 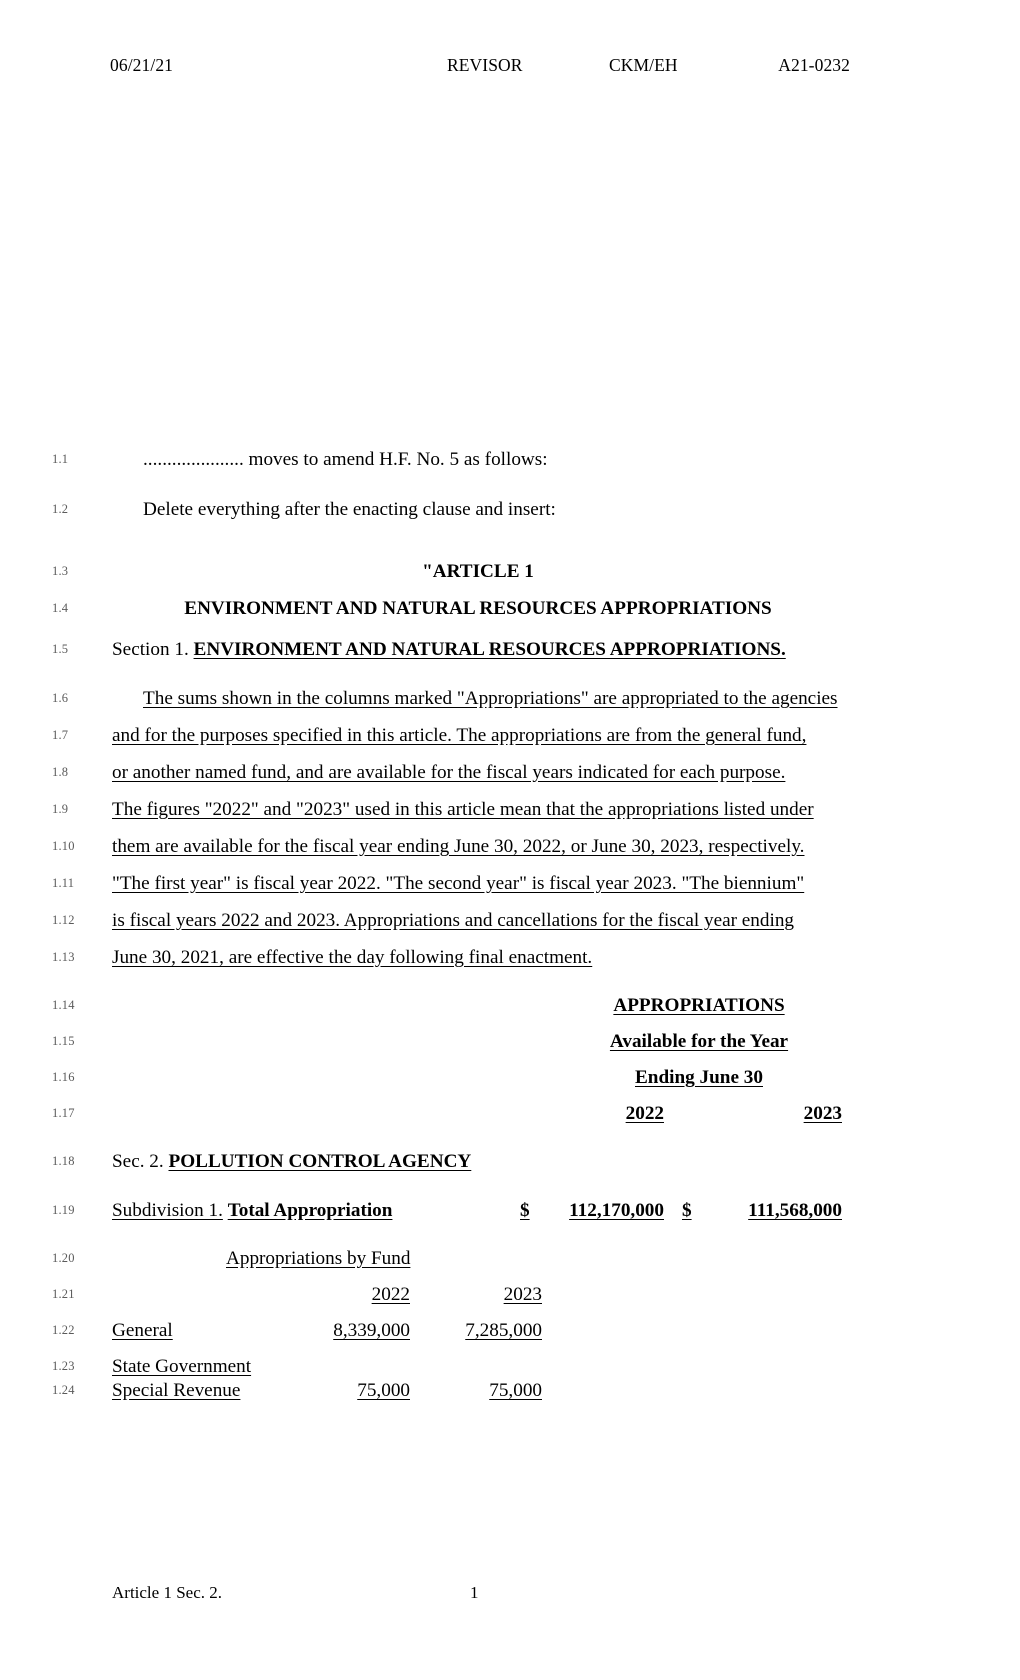 What do you see at coordinates (63, 1113) in the screenshot?
I see `line-number: 1.17` at bounding box center [63, 1113].